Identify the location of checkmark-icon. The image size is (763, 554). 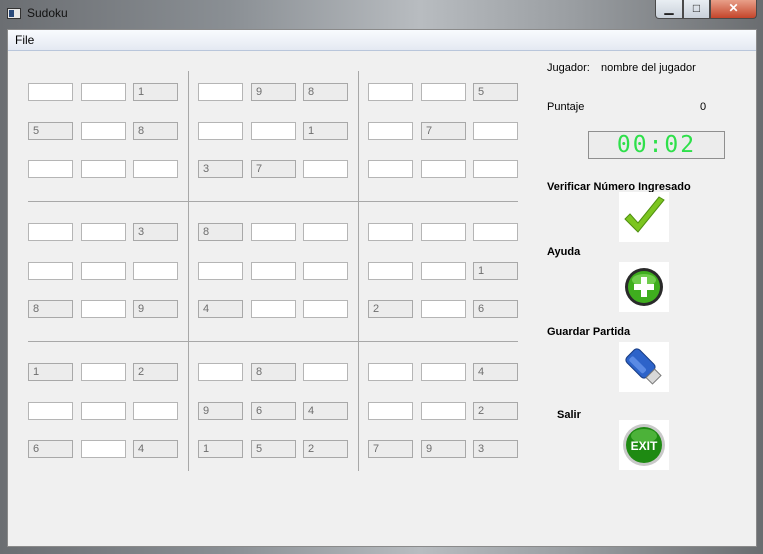
(644, 214).